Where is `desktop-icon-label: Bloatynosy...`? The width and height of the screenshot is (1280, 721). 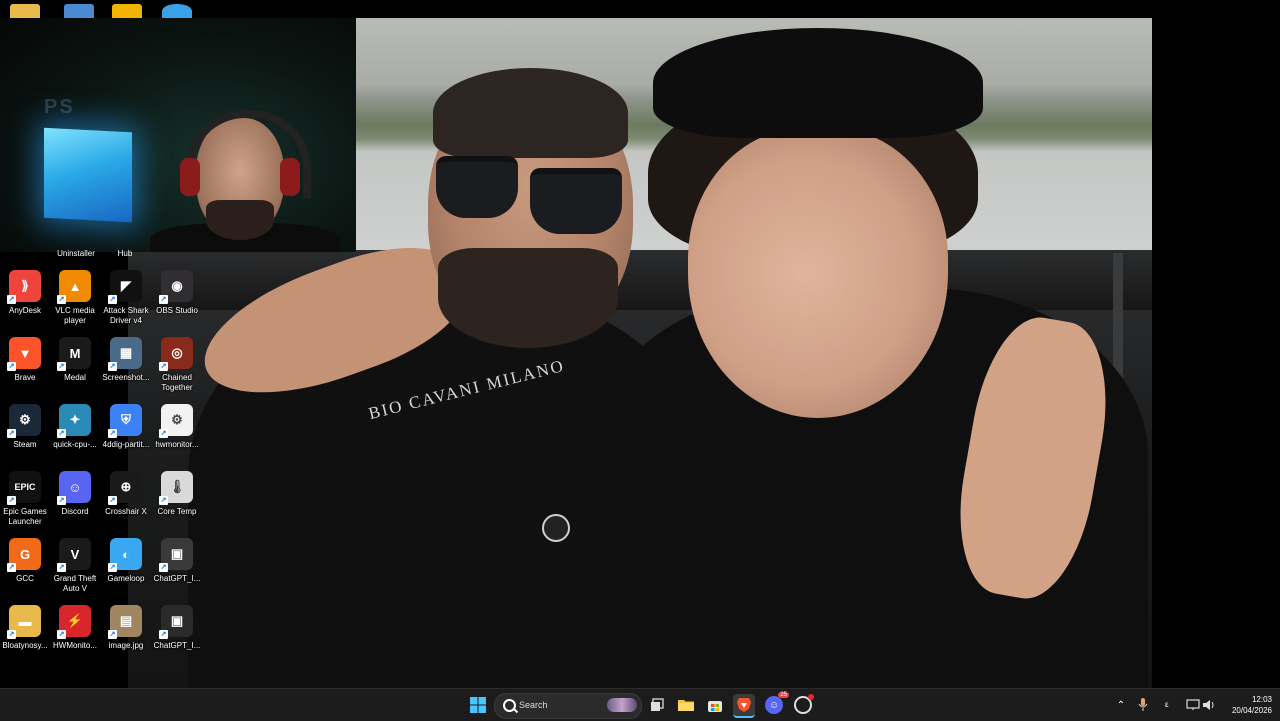
desktop-icon-label: Bloatynosy... is located at coordinates (25, 645).